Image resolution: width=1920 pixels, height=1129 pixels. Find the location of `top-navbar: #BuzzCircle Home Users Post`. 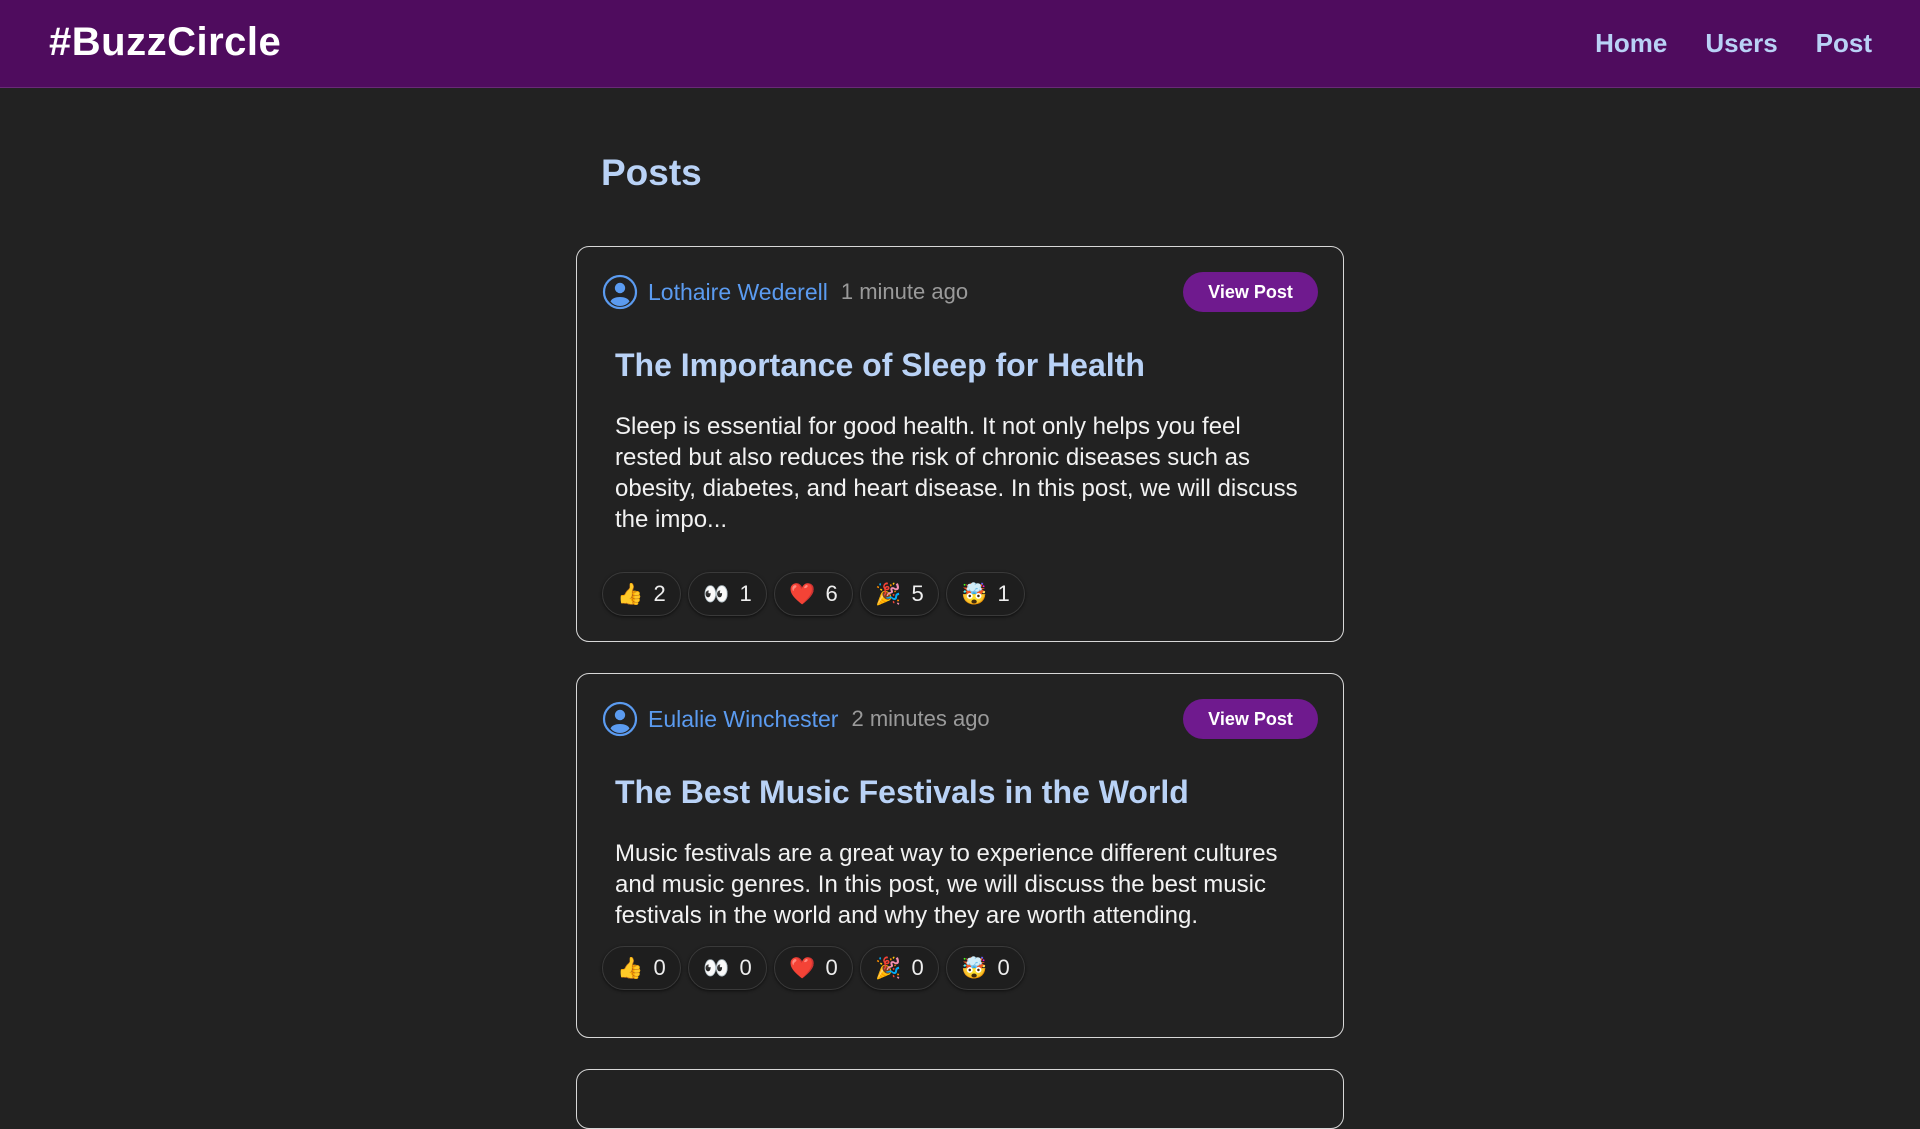

top-navbar: #BuzzCircle Home Users Post is located at coordinates (960, 44).